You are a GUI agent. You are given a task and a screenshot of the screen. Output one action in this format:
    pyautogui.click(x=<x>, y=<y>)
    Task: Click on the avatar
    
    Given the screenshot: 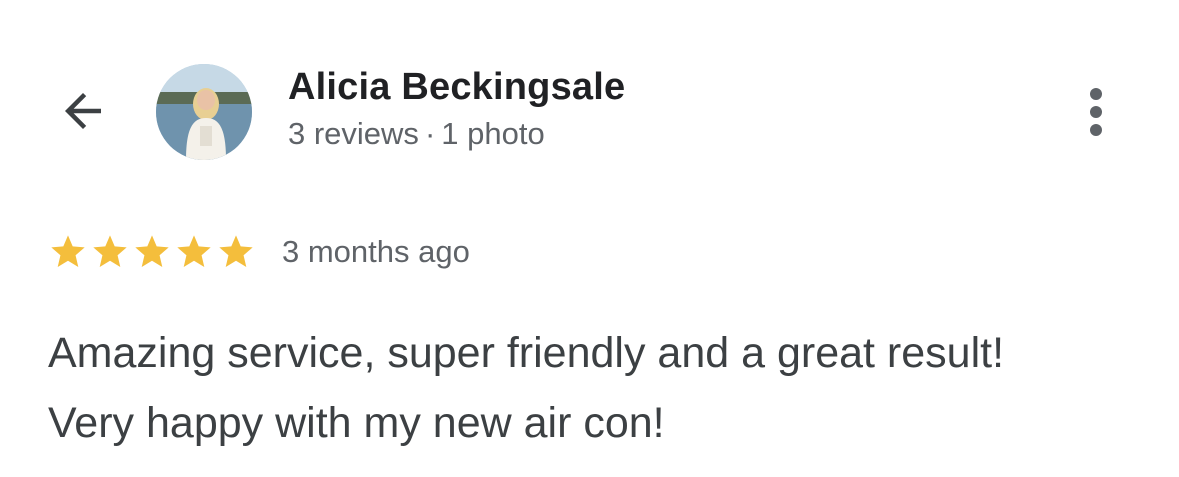 What is the action you would take?
    pyautogui.click(x=204, y=112)
    